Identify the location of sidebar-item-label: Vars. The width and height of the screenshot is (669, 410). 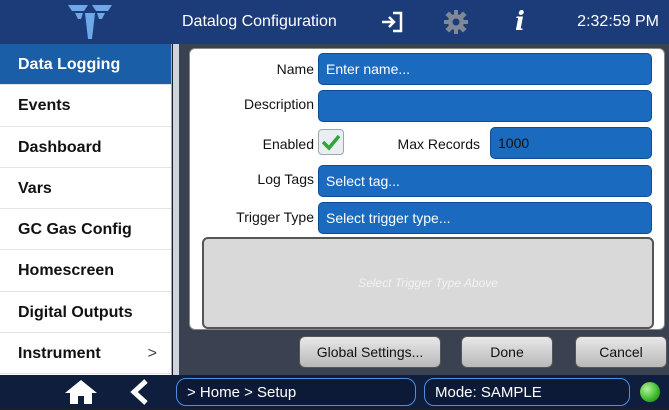
(35, 188).